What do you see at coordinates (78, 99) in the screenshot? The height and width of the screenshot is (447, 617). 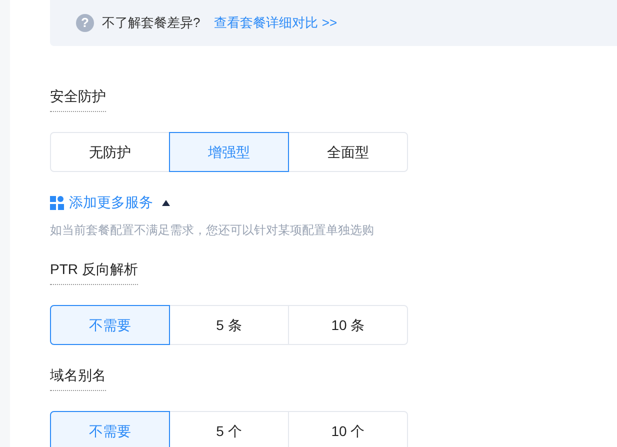 I see `section-label: 安全防护` at bounding box center [78, 99].